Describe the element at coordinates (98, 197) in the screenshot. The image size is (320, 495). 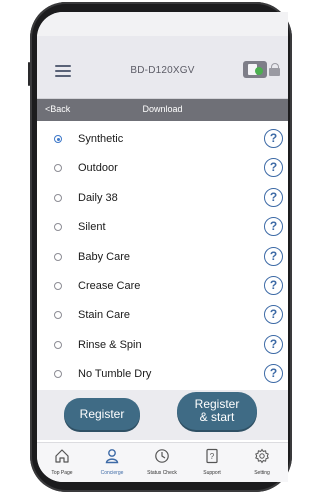
I see `program-label: Daily 38` at that location.